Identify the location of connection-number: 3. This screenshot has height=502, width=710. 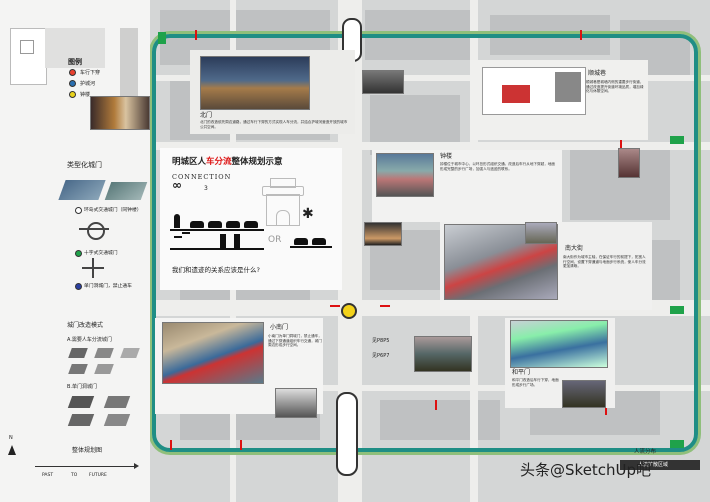
(206, 188).